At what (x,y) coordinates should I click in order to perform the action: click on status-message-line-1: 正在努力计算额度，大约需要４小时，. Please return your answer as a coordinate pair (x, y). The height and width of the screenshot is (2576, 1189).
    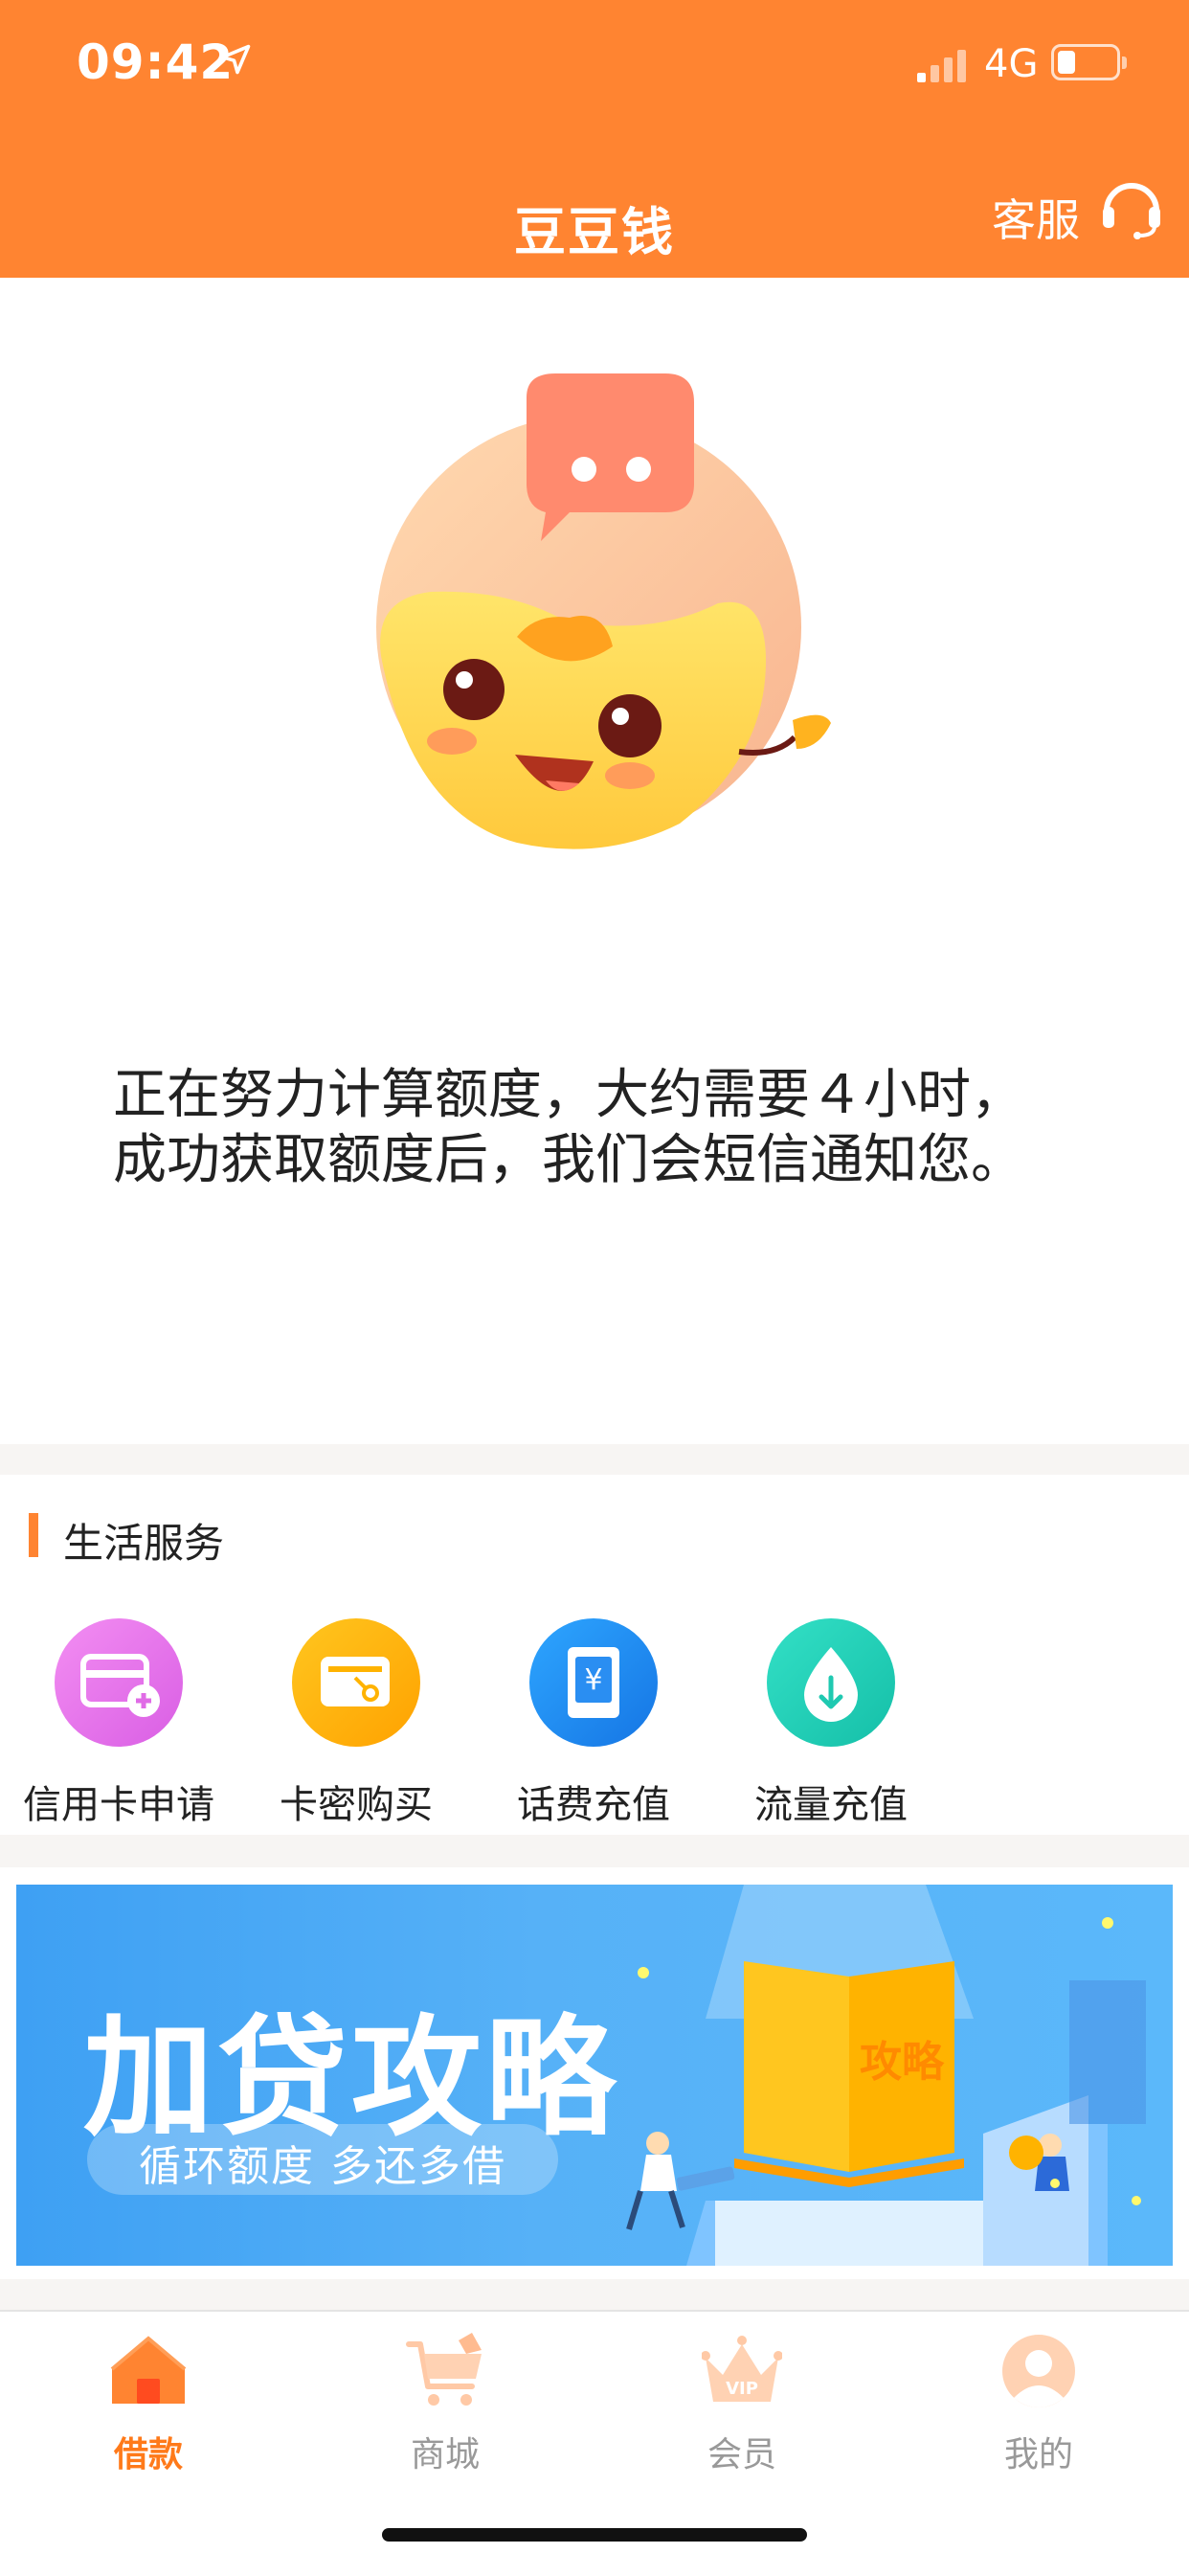
    Looking at the image, I should click on (568, 1095).